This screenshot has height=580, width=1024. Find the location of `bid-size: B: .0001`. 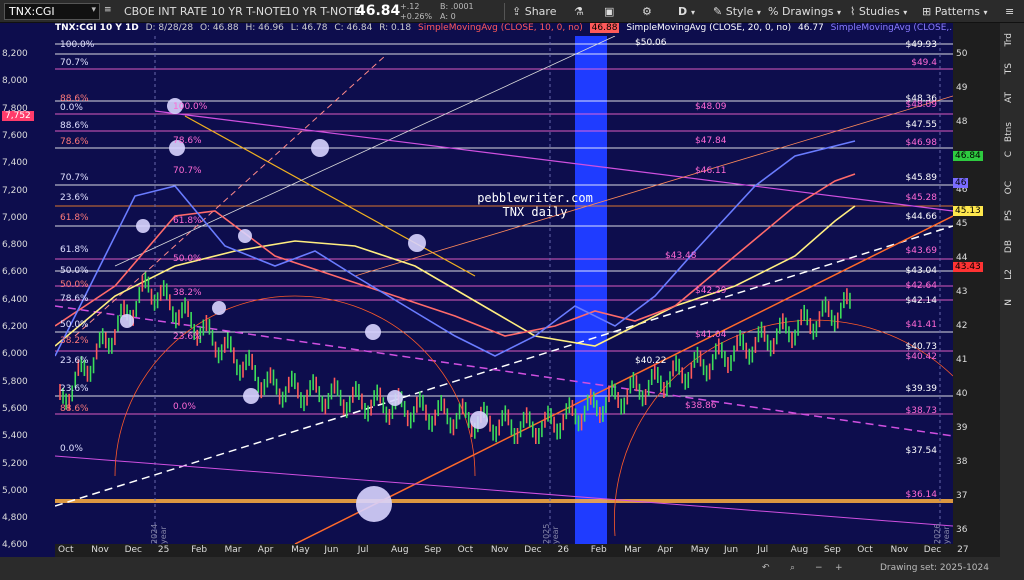

bid-size: B: .0001 is located at coordinates (457, 6).